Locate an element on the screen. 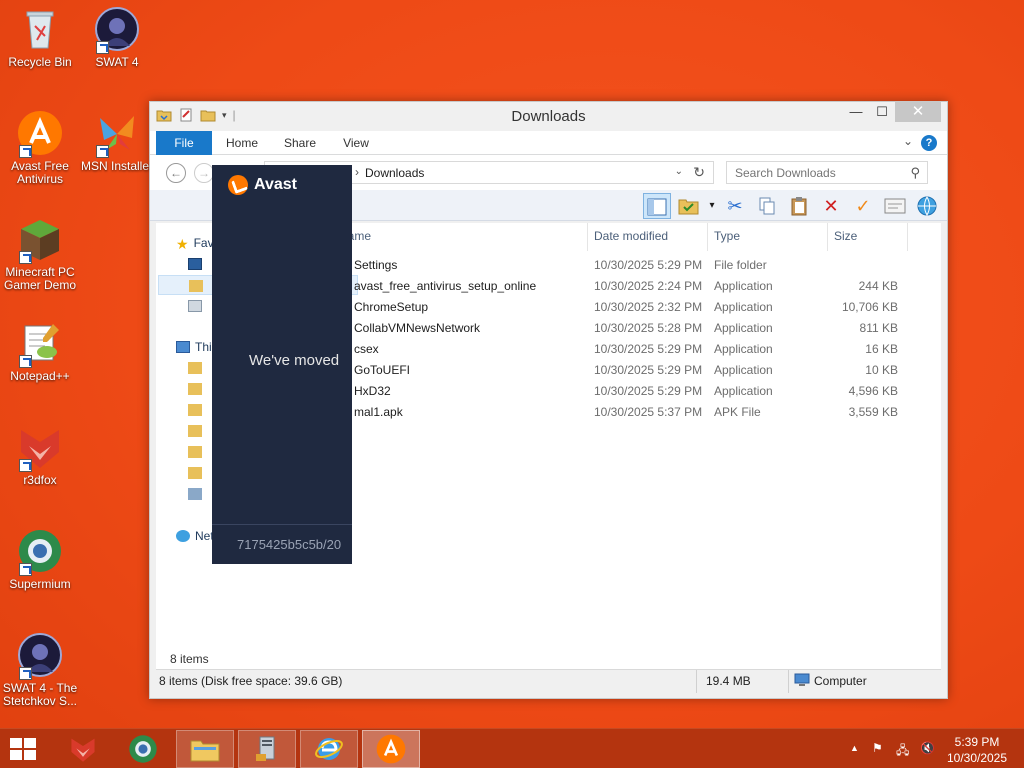 Image resolution: width=1024 pixels, height=768 pixels. column-header-type: Type is located at coordinates (727, 236).